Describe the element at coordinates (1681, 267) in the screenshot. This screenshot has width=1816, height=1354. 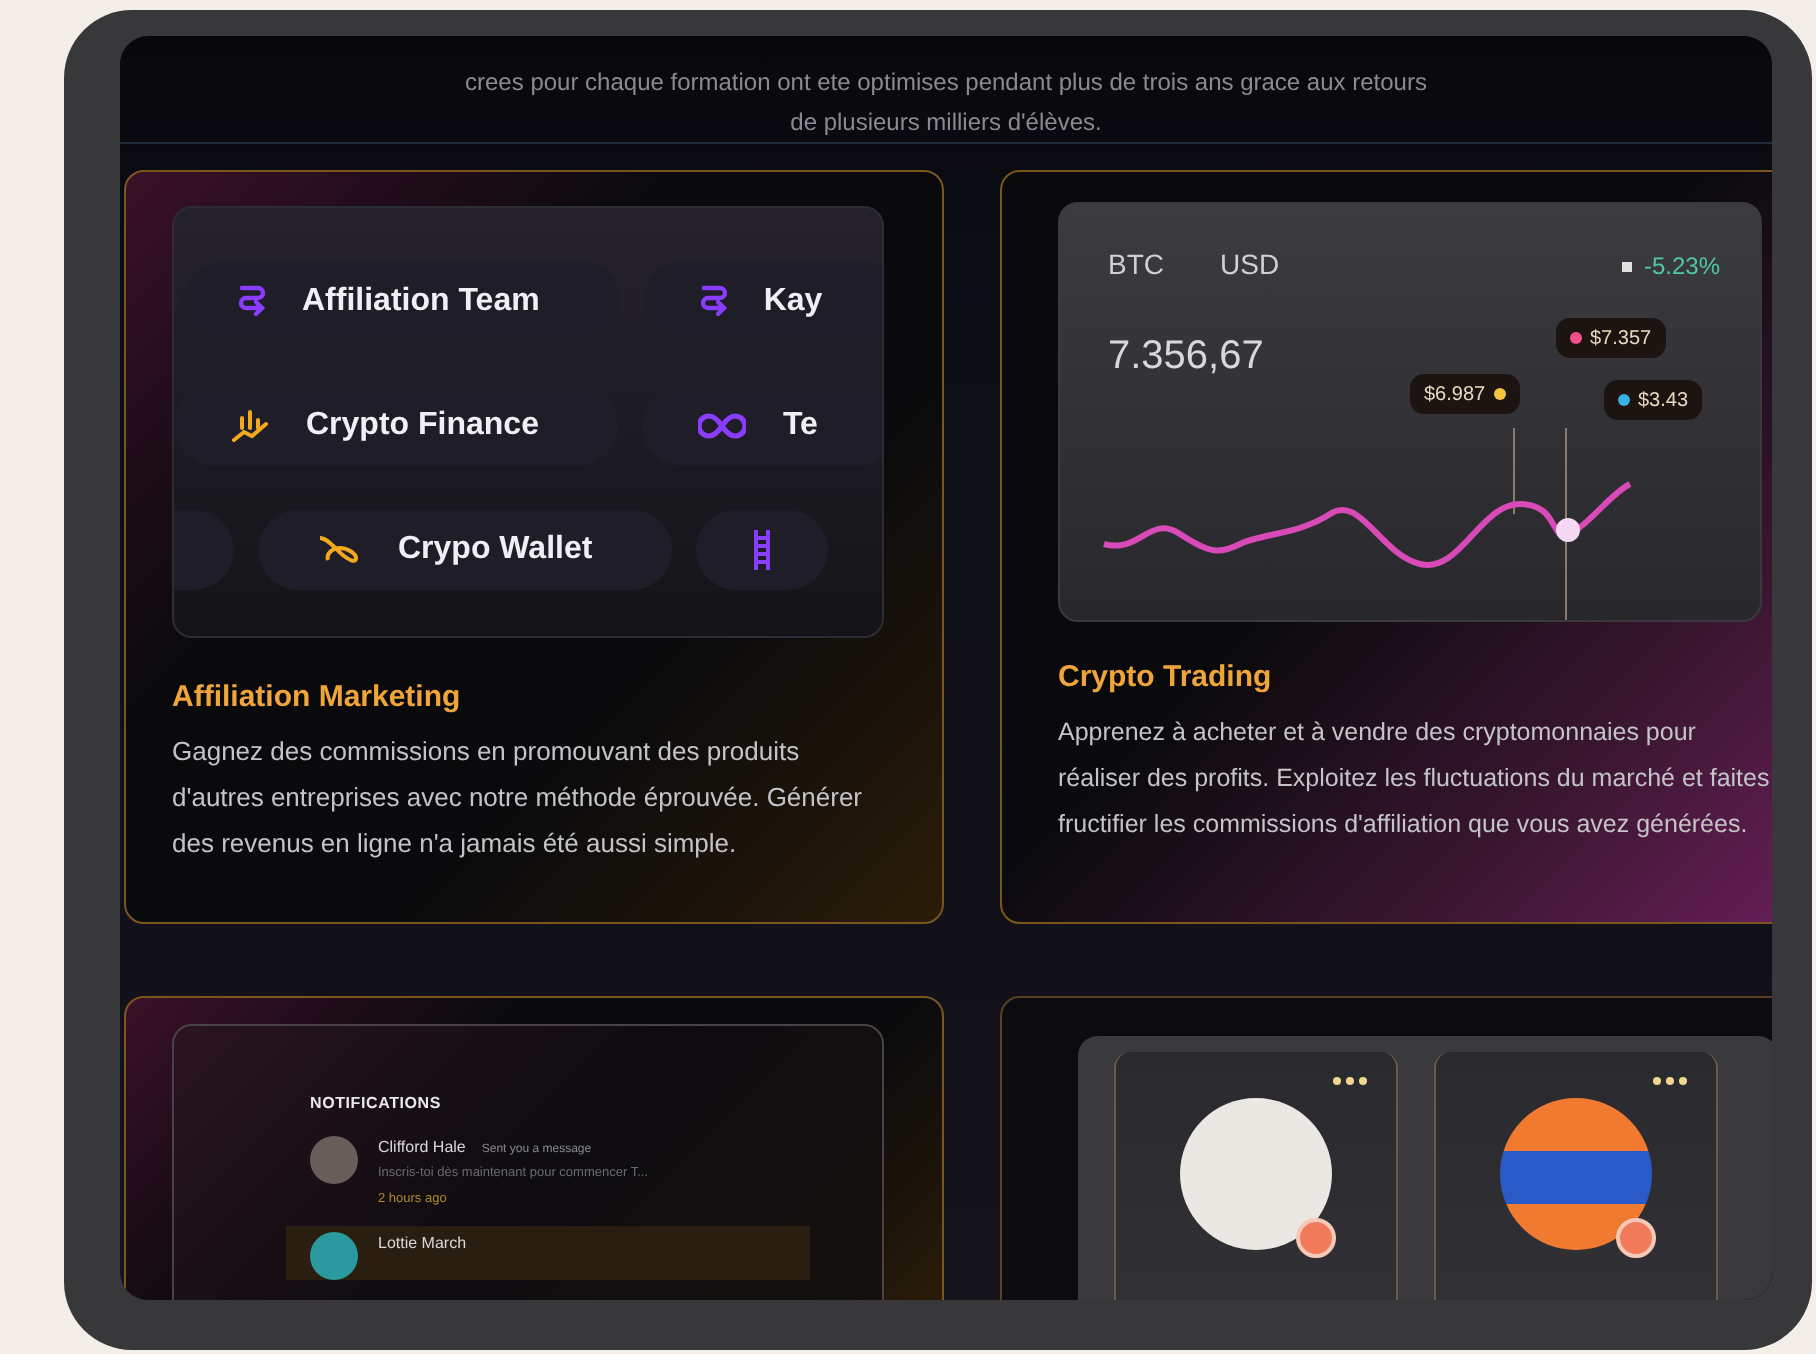
I see `price-change: -5.23%` at that location.